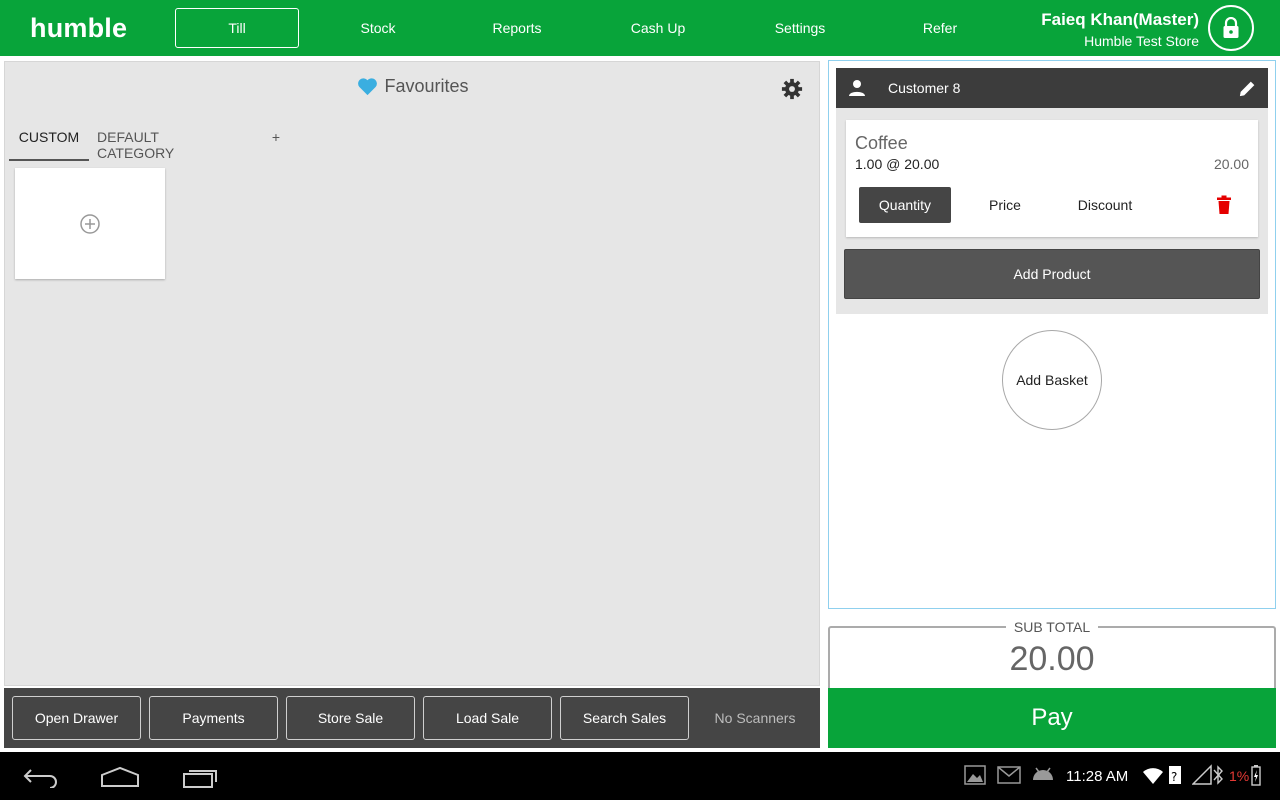 The height and width of the screenshot is (800, 1280). What do you see at coordinates (350, 718) in the screenshot?
I see `store-sale-button: Store Sale` at bounding box center [350, 718].